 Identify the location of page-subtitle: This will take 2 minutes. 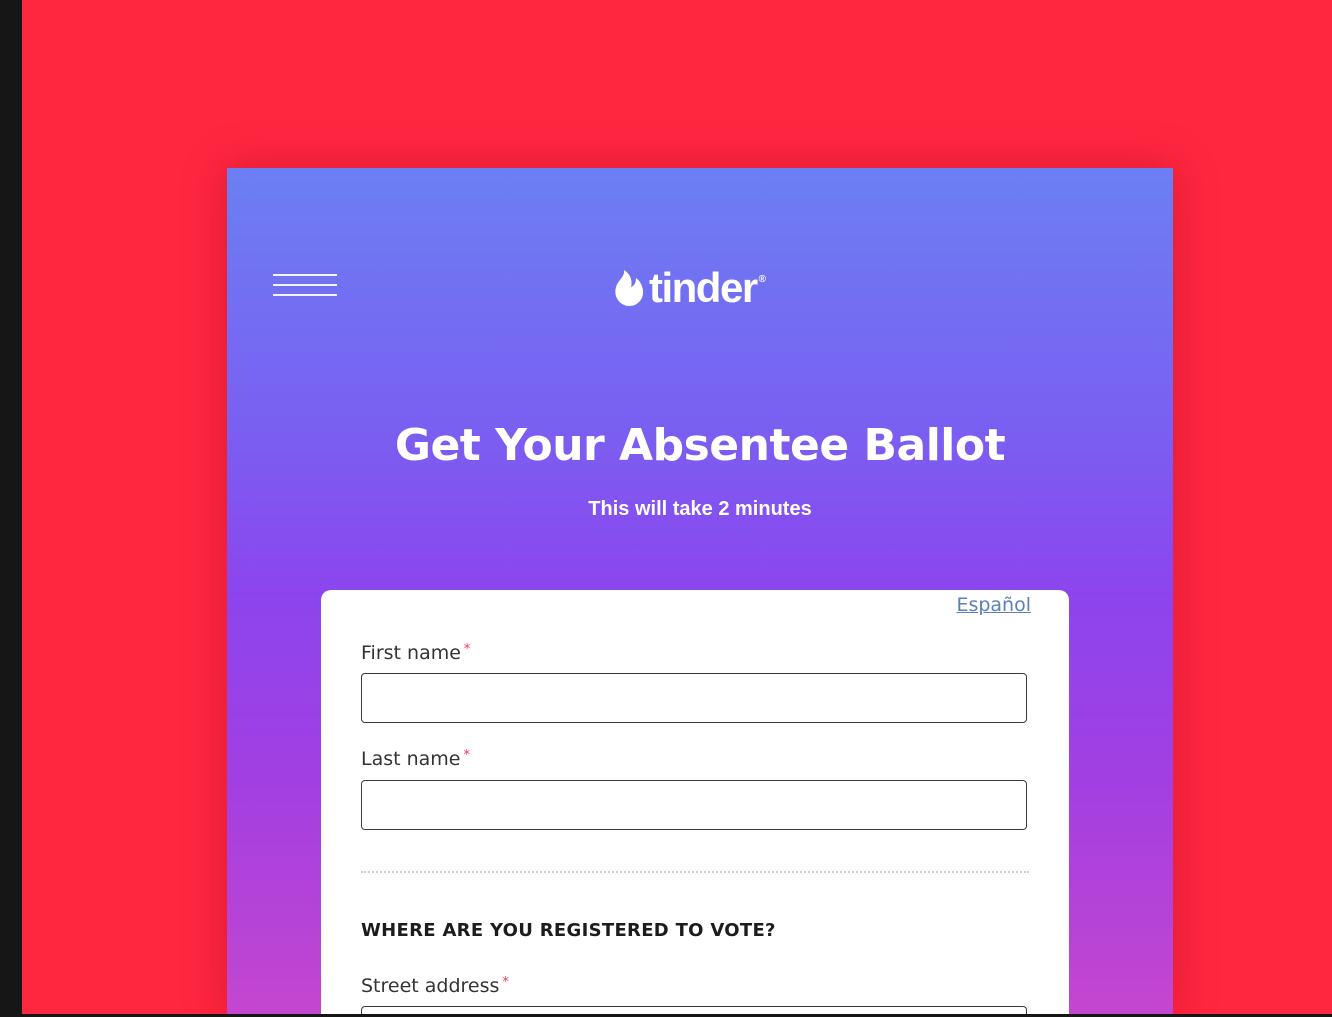
(700, 509).